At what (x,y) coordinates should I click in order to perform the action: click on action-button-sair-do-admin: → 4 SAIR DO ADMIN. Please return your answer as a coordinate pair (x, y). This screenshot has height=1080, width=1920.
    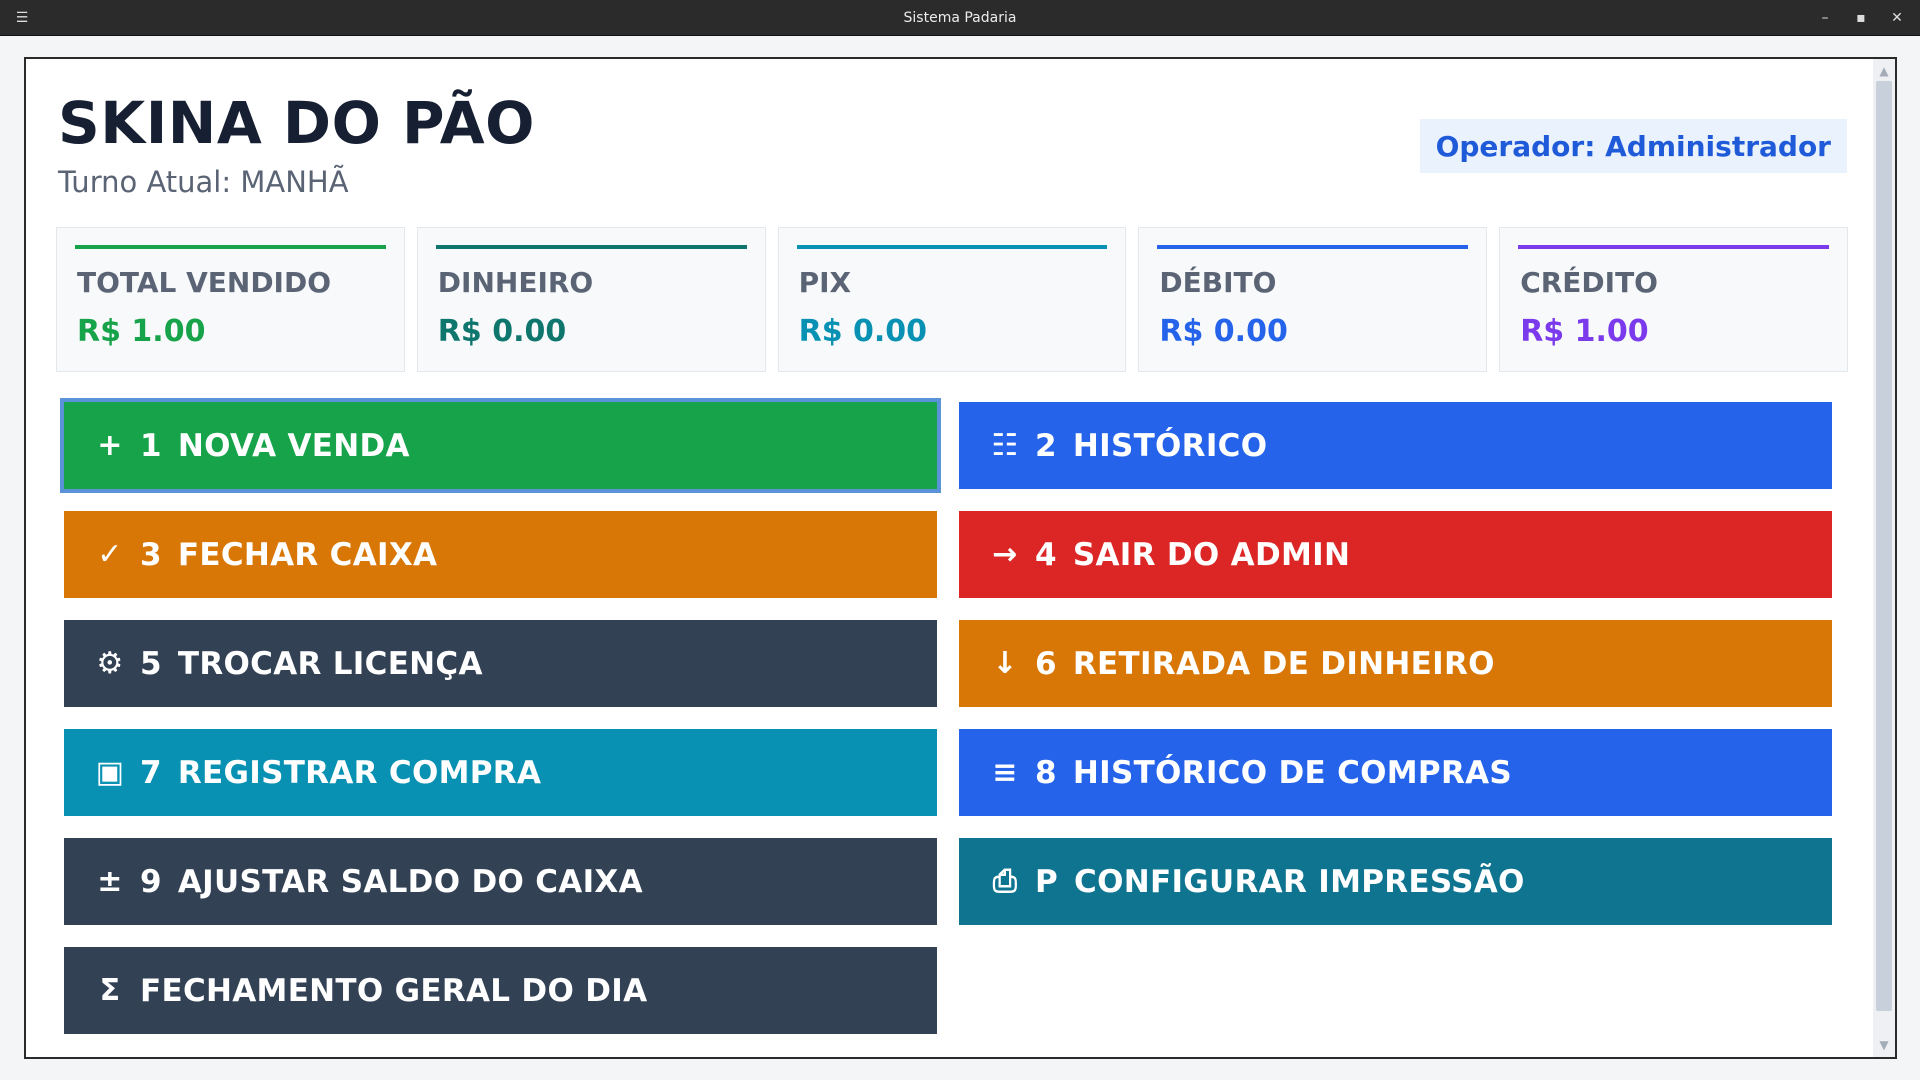
    Looking at the image, I should click on (1395, 554).